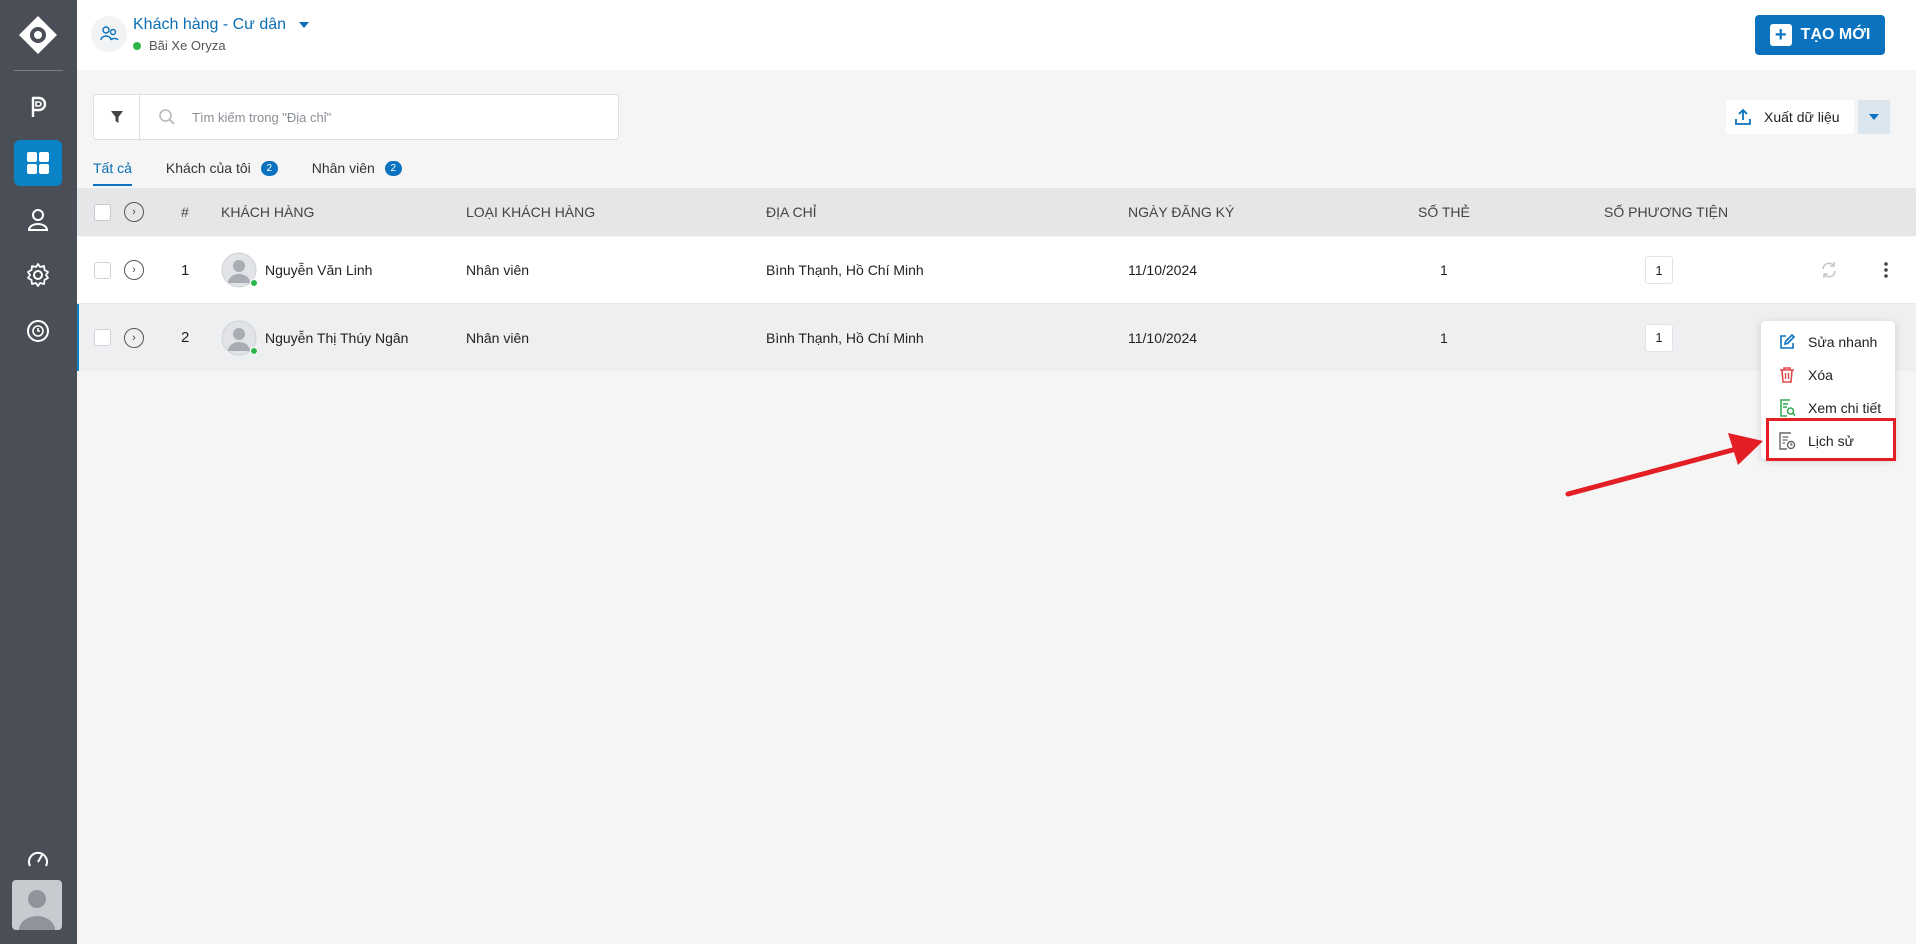  What do you see at coordinates (1181, 212) in the screenshot?
I see `column-registration-date: NGÀY ĐĂNG KÝ` at bounding box center [1181, 212].